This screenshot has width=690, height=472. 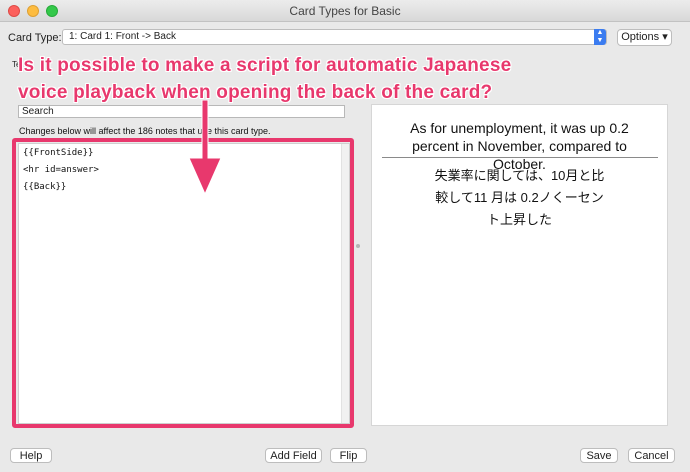 I want to click on select-arrows-icon: ▲ ▼, so click(x=600, y=37).